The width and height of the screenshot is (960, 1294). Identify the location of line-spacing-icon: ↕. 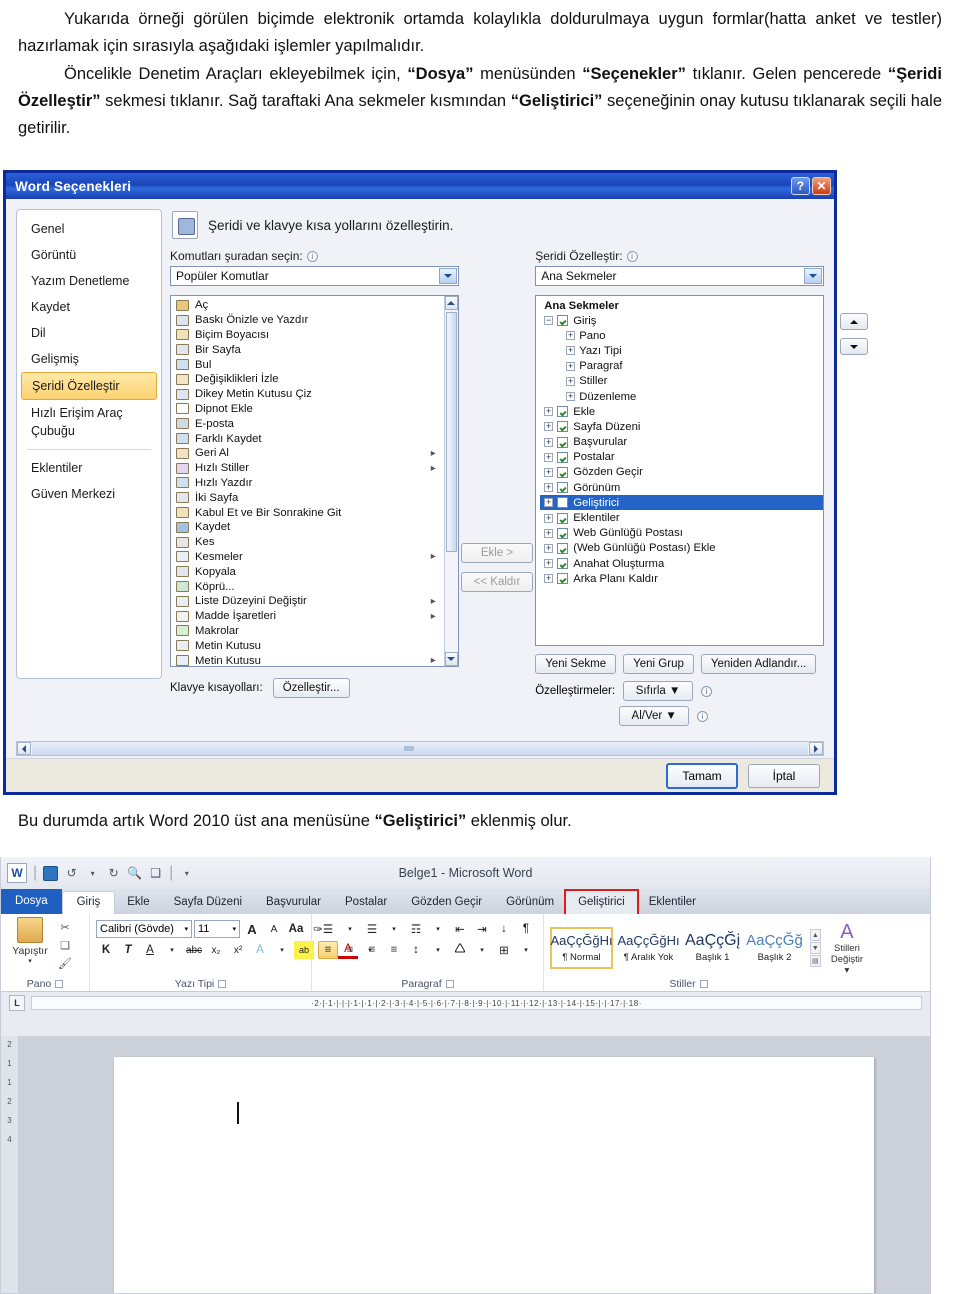
(416, 950).